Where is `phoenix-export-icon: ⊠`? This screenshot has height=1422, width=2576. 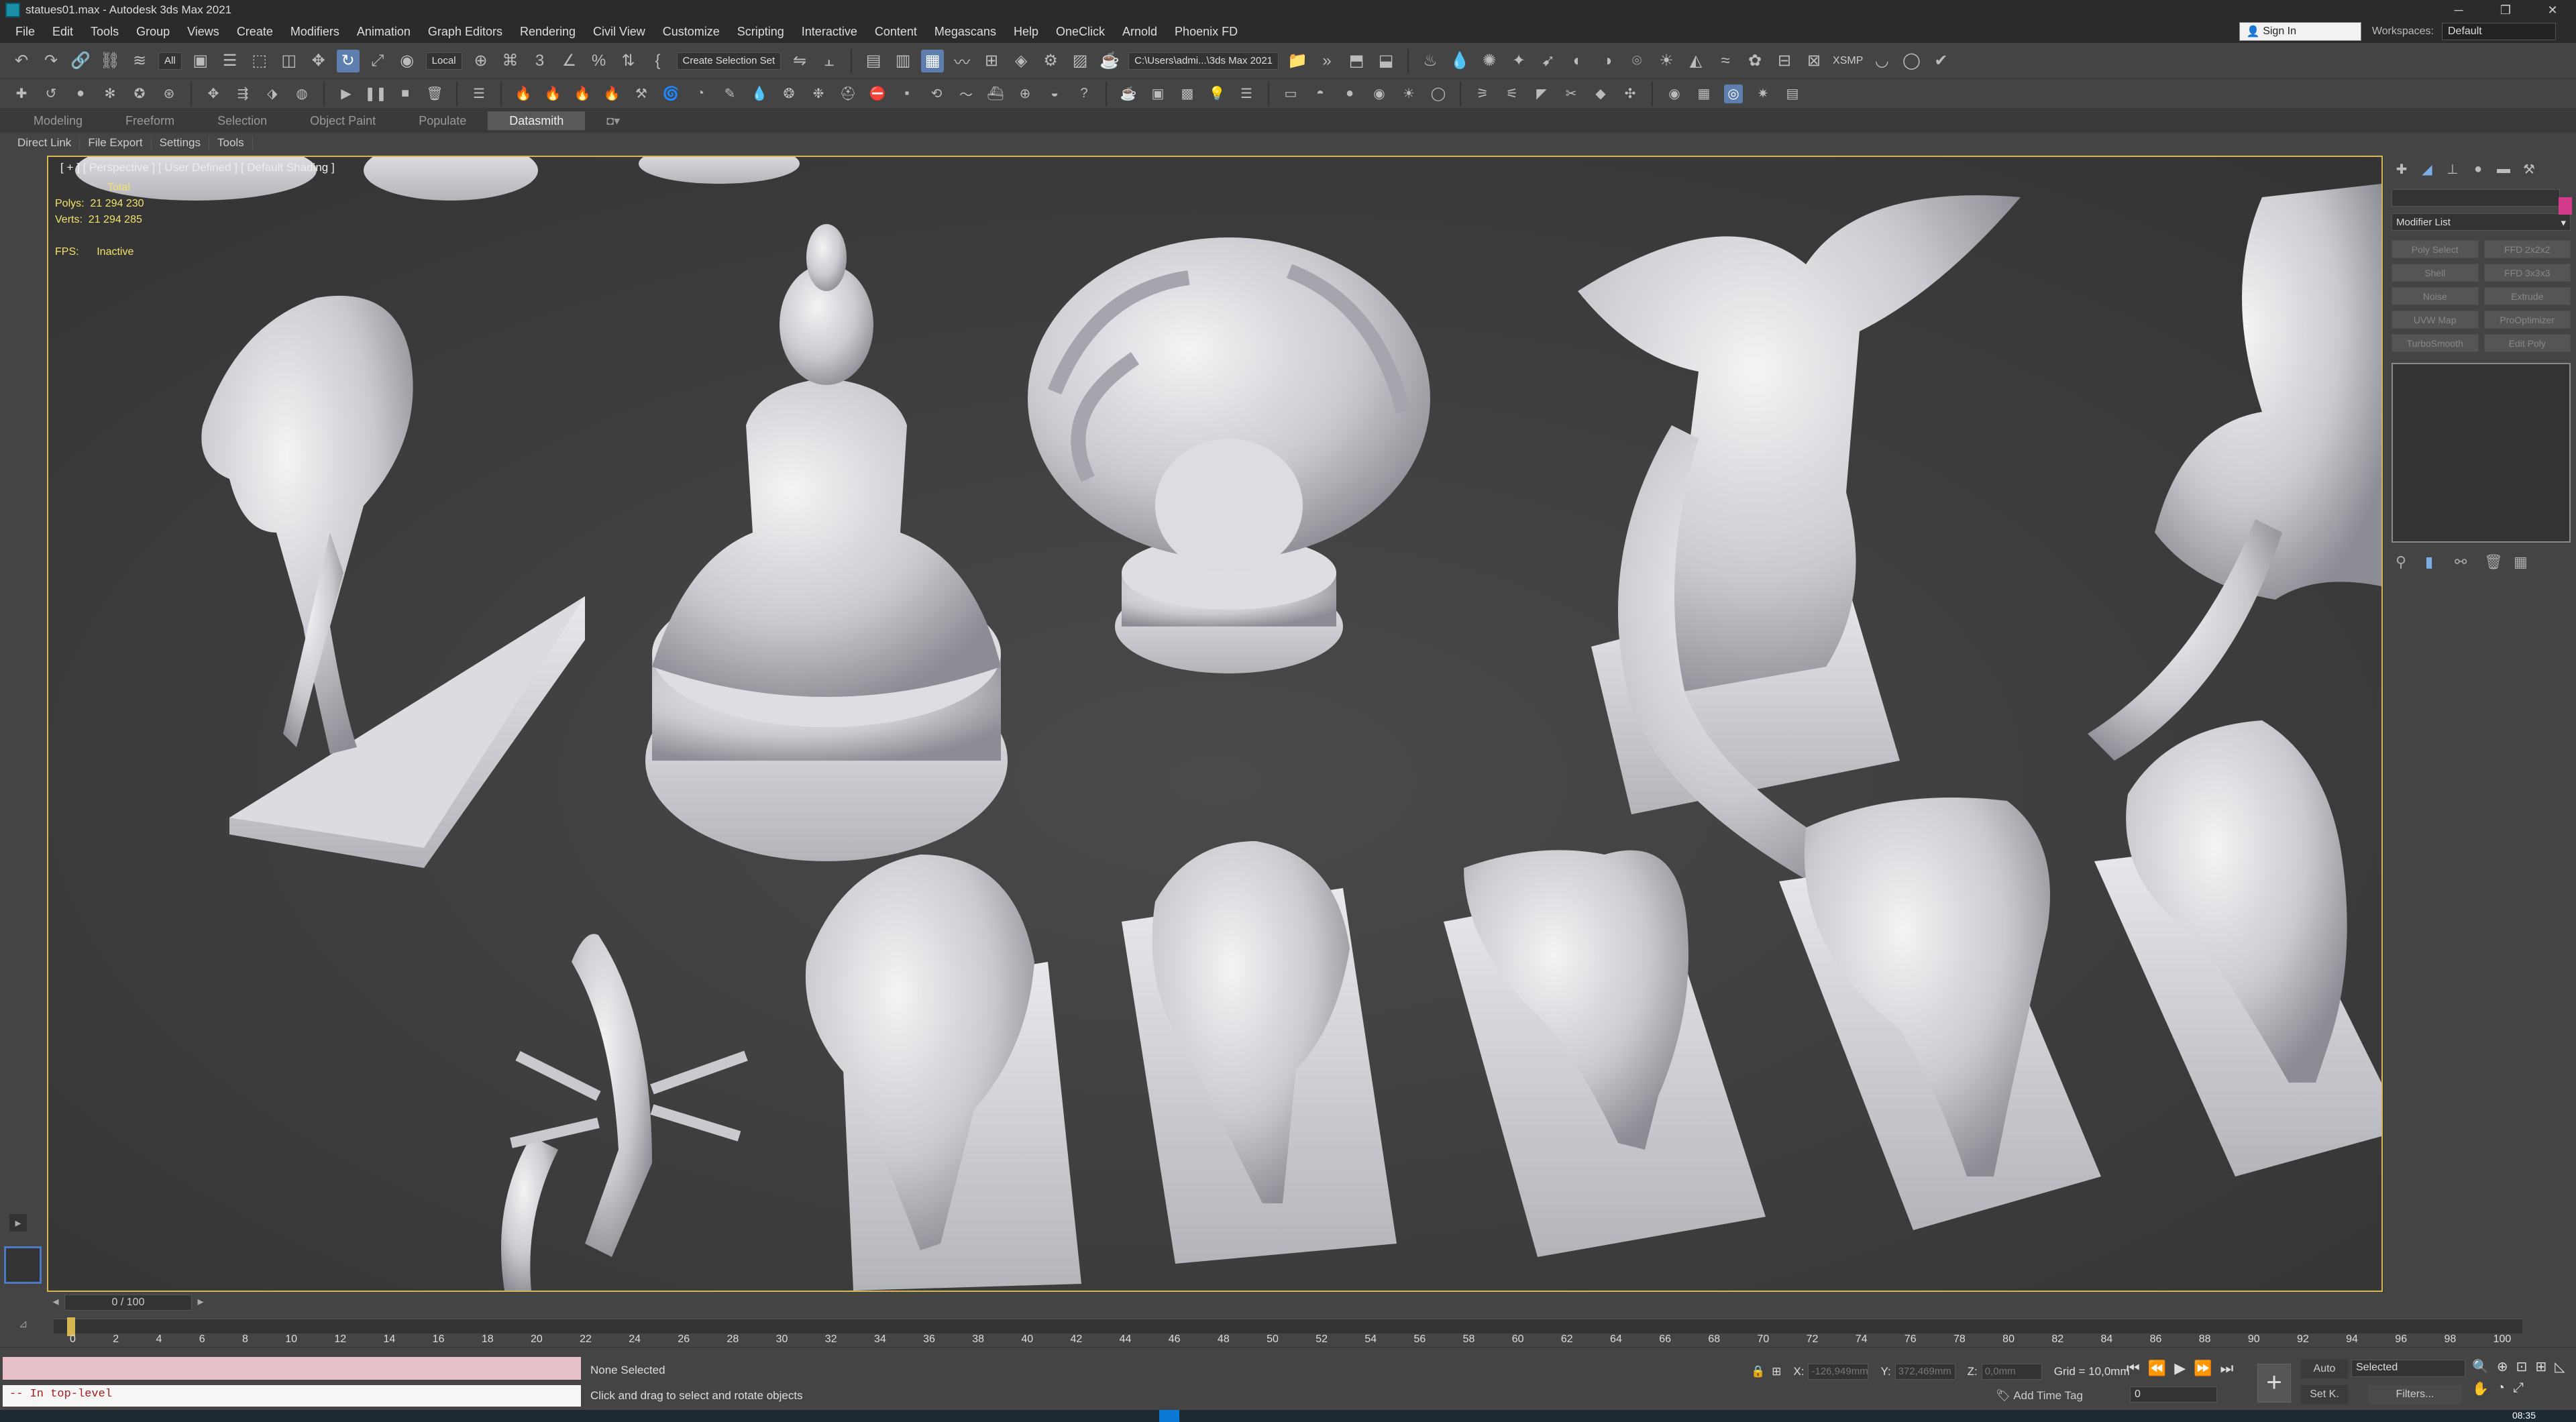
phoenix-export-icon: ⊠ is located at coordinates (1814, 61).